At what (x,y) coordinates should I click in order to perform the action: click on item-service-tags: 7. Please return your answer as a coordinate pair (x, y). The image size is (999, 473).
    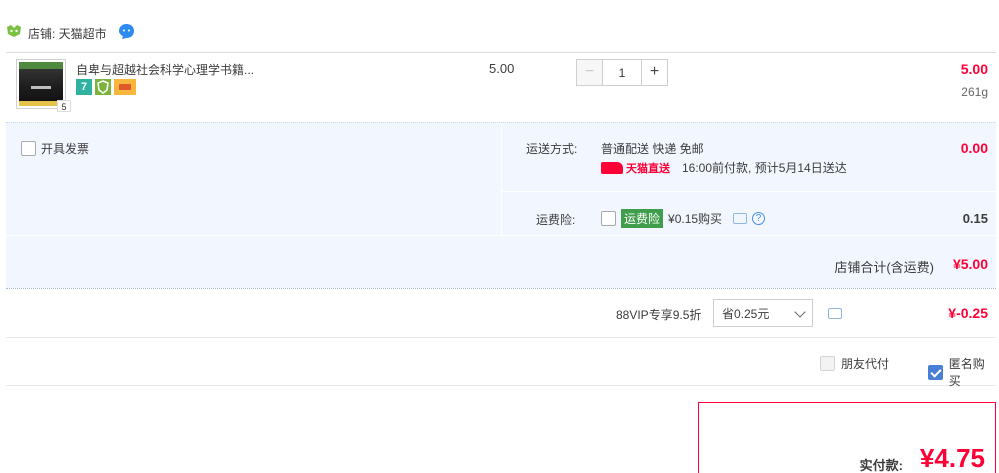
    Looking at the image, I should click on (106, 87).